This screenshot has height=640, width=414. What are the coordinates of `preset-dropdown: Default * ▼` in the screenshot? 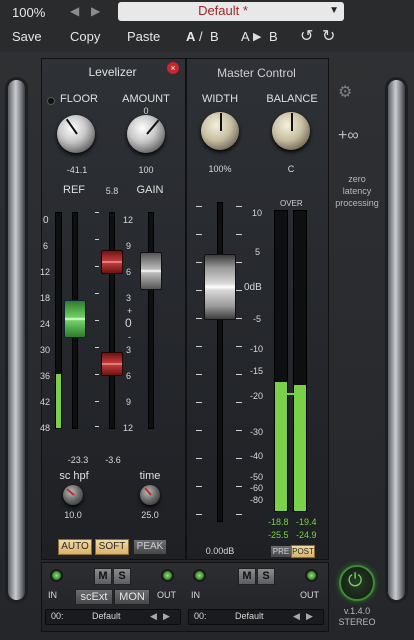 It's located at (231, 11).